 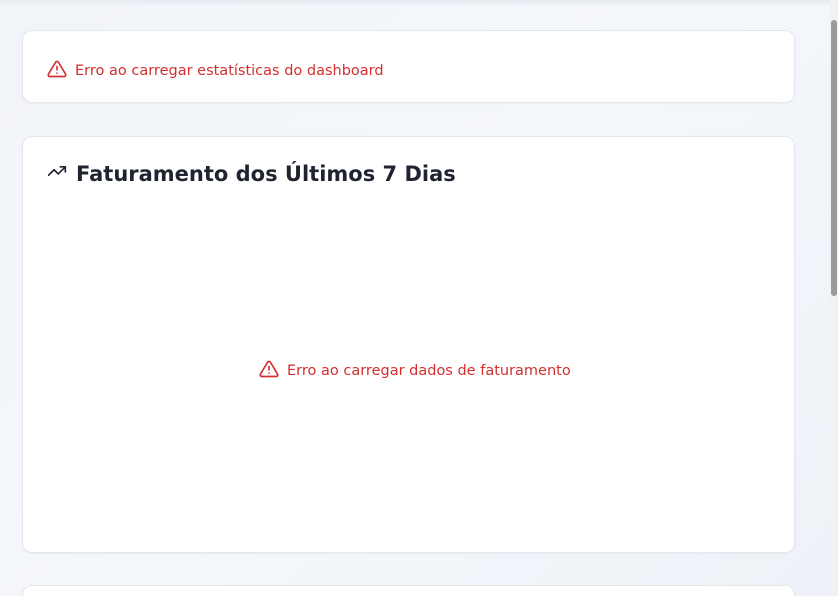 What do you see at coordinates (266, 173) in the screenshot?
I see `revenue-title-text: Faturamento dos Últimos 7 Dias` at bounding box center [266, 173].